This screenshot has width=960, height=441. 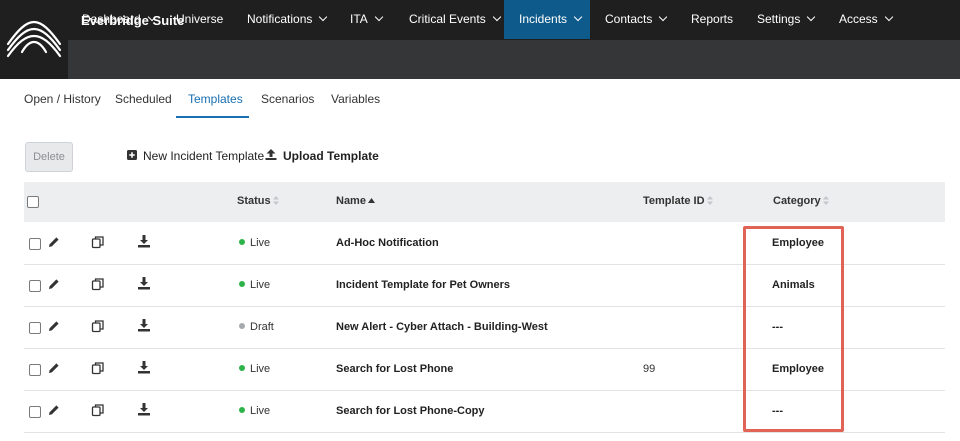 I want to click on nav-label: ITA, so click(x=359, y=19).